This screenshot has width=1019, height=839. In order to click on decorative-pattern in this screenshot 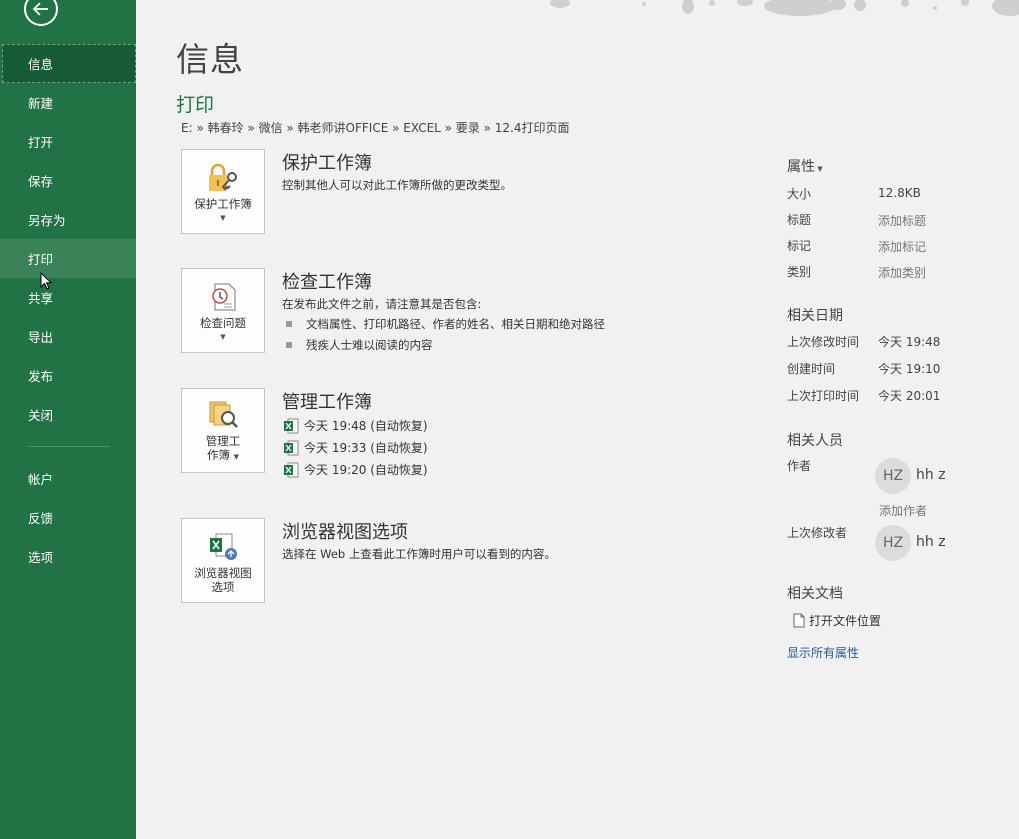, I will do `click(784, 8)`.